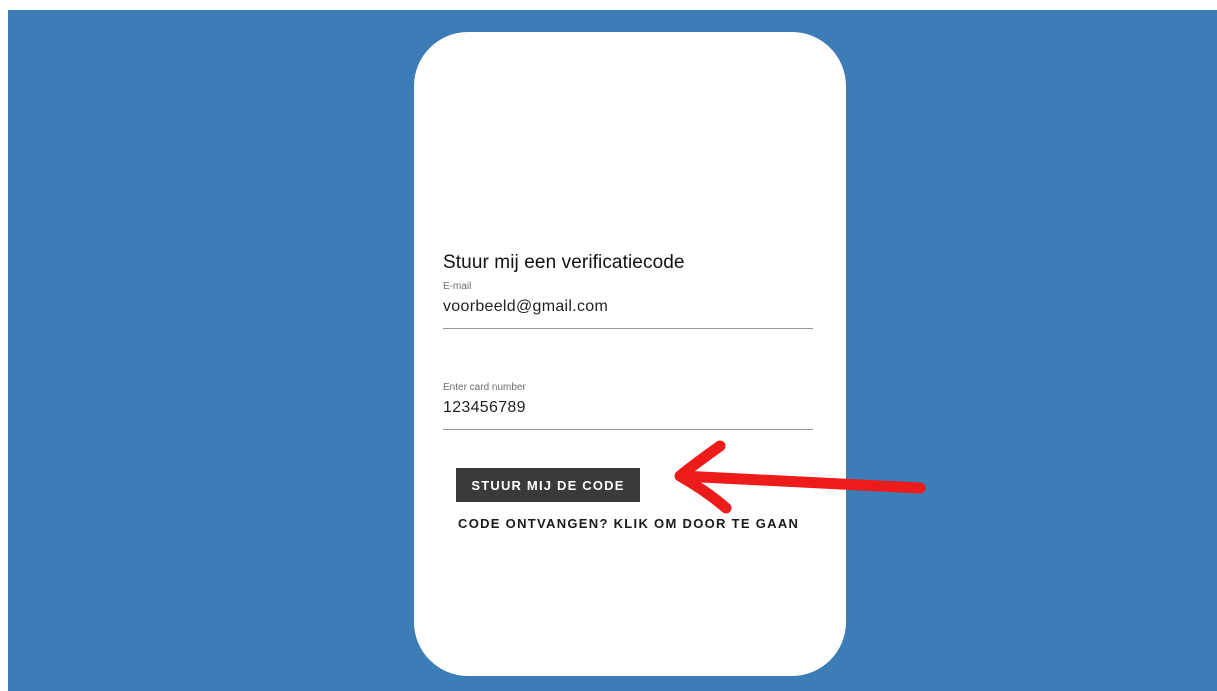 This screenshot has width=1217, height=691. Describe the element at coordinates (457, 286) in the screenshot. I see `email-label: E-mail` at that location.